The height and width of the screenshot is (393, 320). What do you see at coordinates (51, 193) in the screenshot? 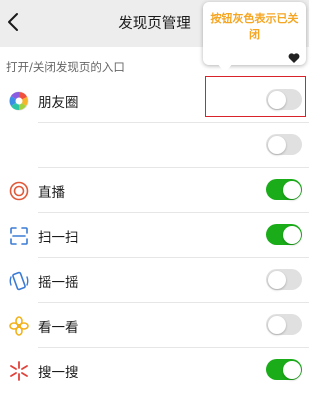
I see `row-label: 直播` at bounding box center [51, 193].